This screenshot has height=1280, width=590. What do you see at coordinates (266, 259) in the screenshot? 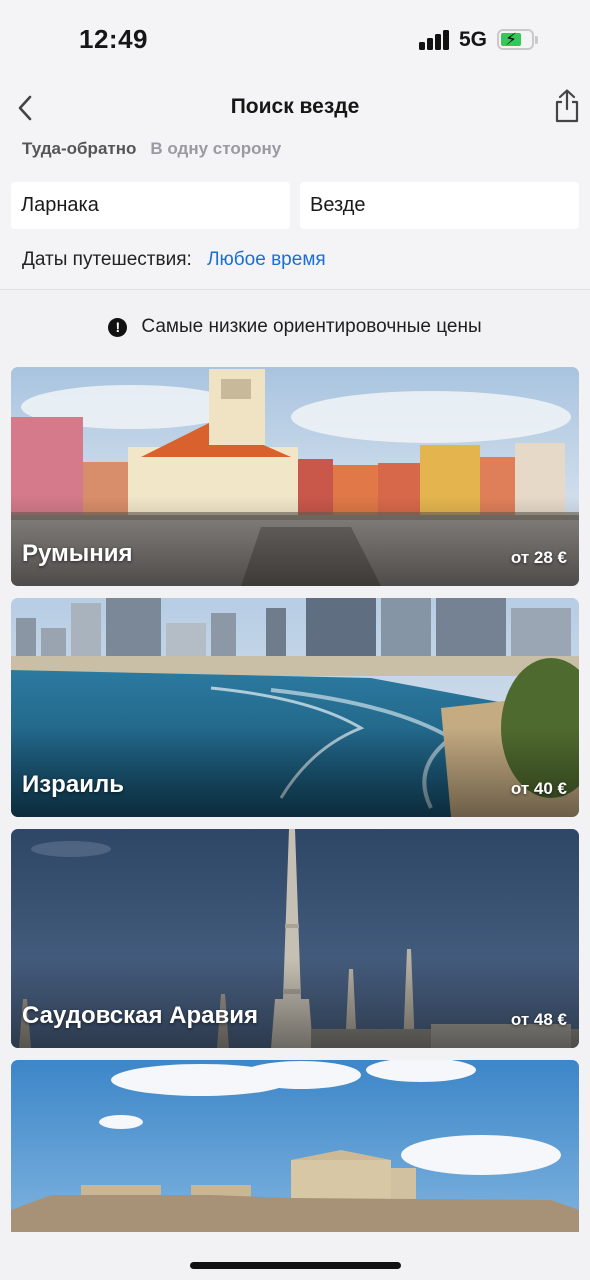
I see `travel-dates-link: Любое время` at bounding box center [266, 259].